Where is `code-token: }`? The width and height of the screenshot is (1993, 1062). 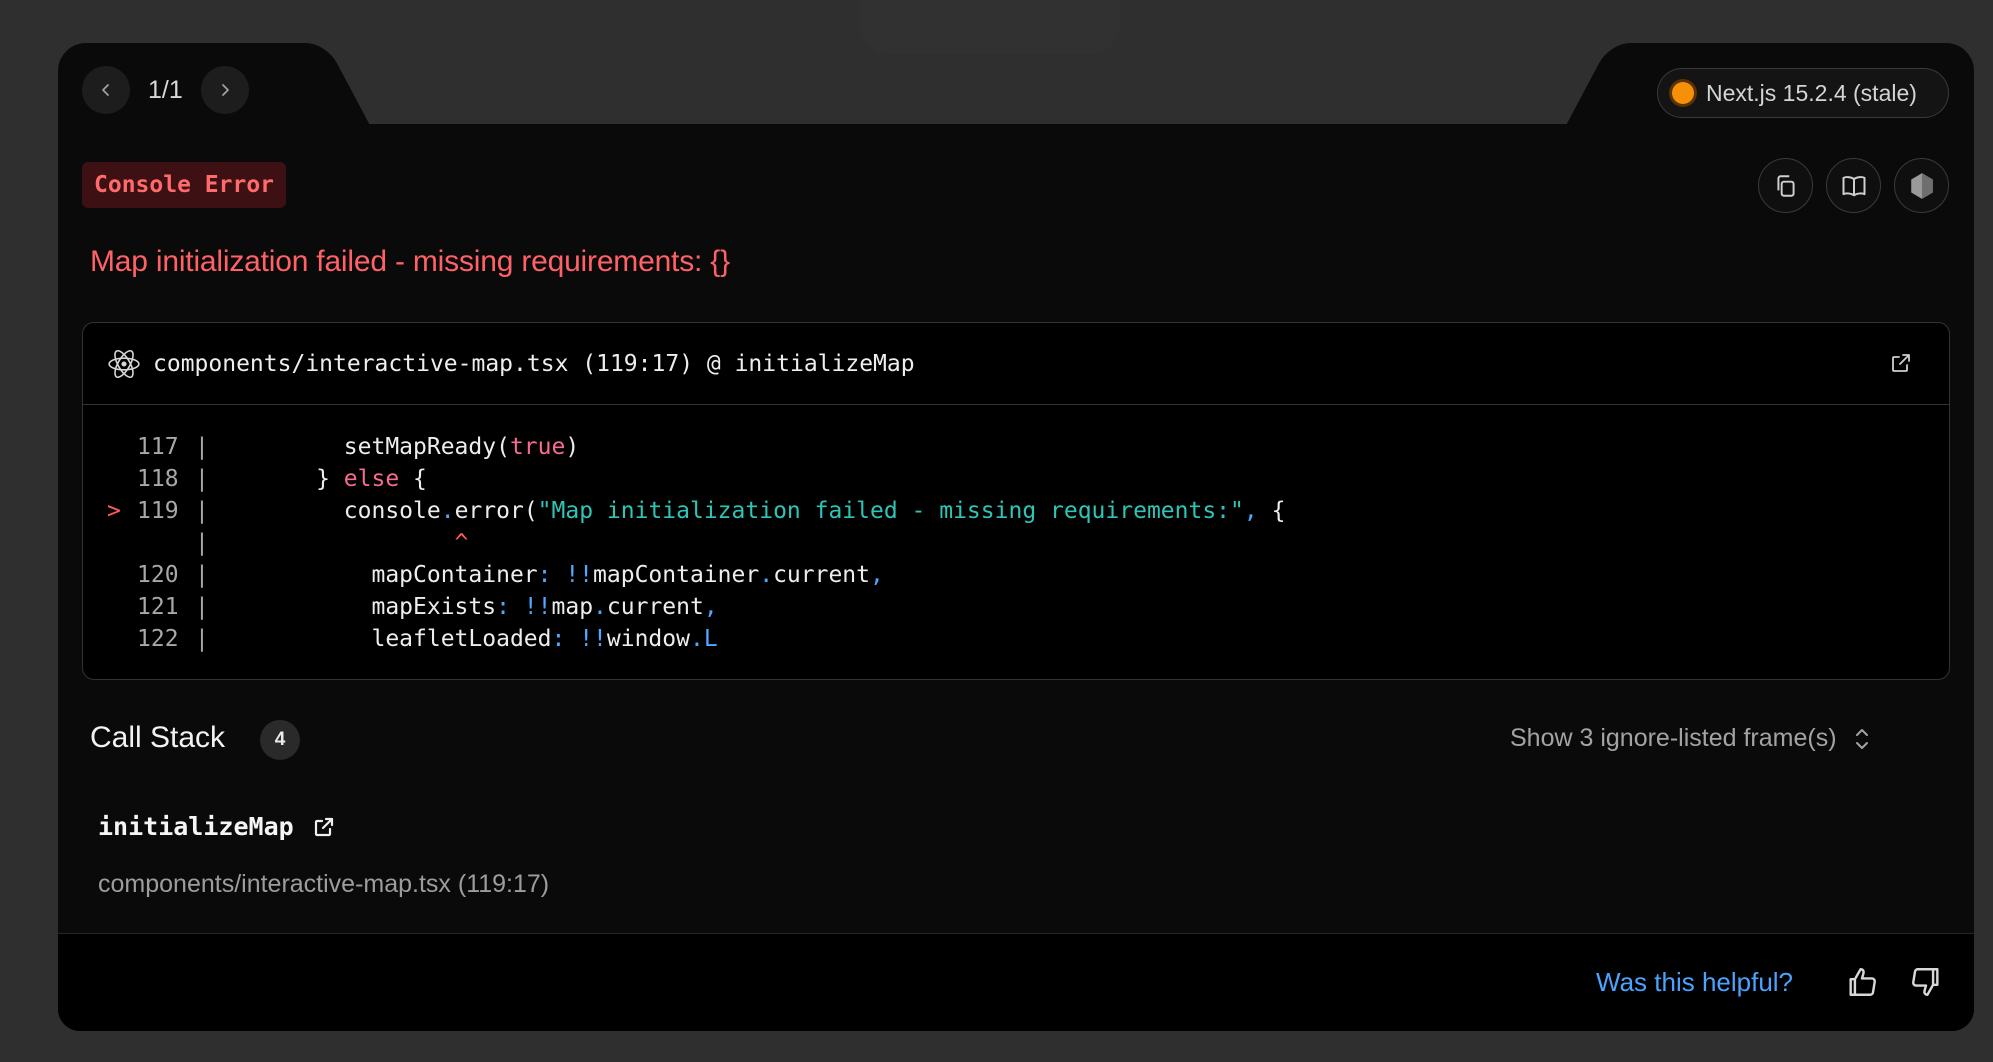 code-token: } is located at coordinates (288, 479).